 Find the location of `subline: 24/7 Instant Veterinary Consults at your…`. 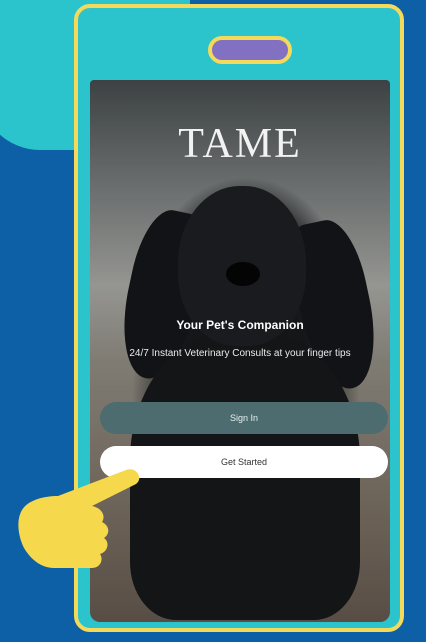

subline: 24/7 Instant Veterinary Consults at your… is located at coordinates (240, 353).